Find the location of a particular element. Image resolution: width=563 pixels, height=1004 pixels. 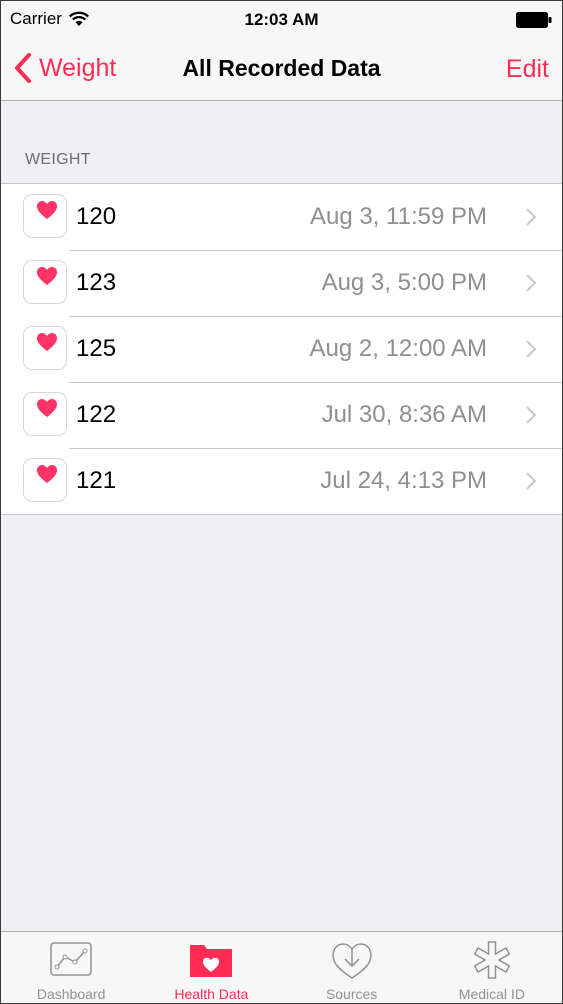

table-row: 125 Aug 2, 12:00 AM is located at coordinates (281, 349).